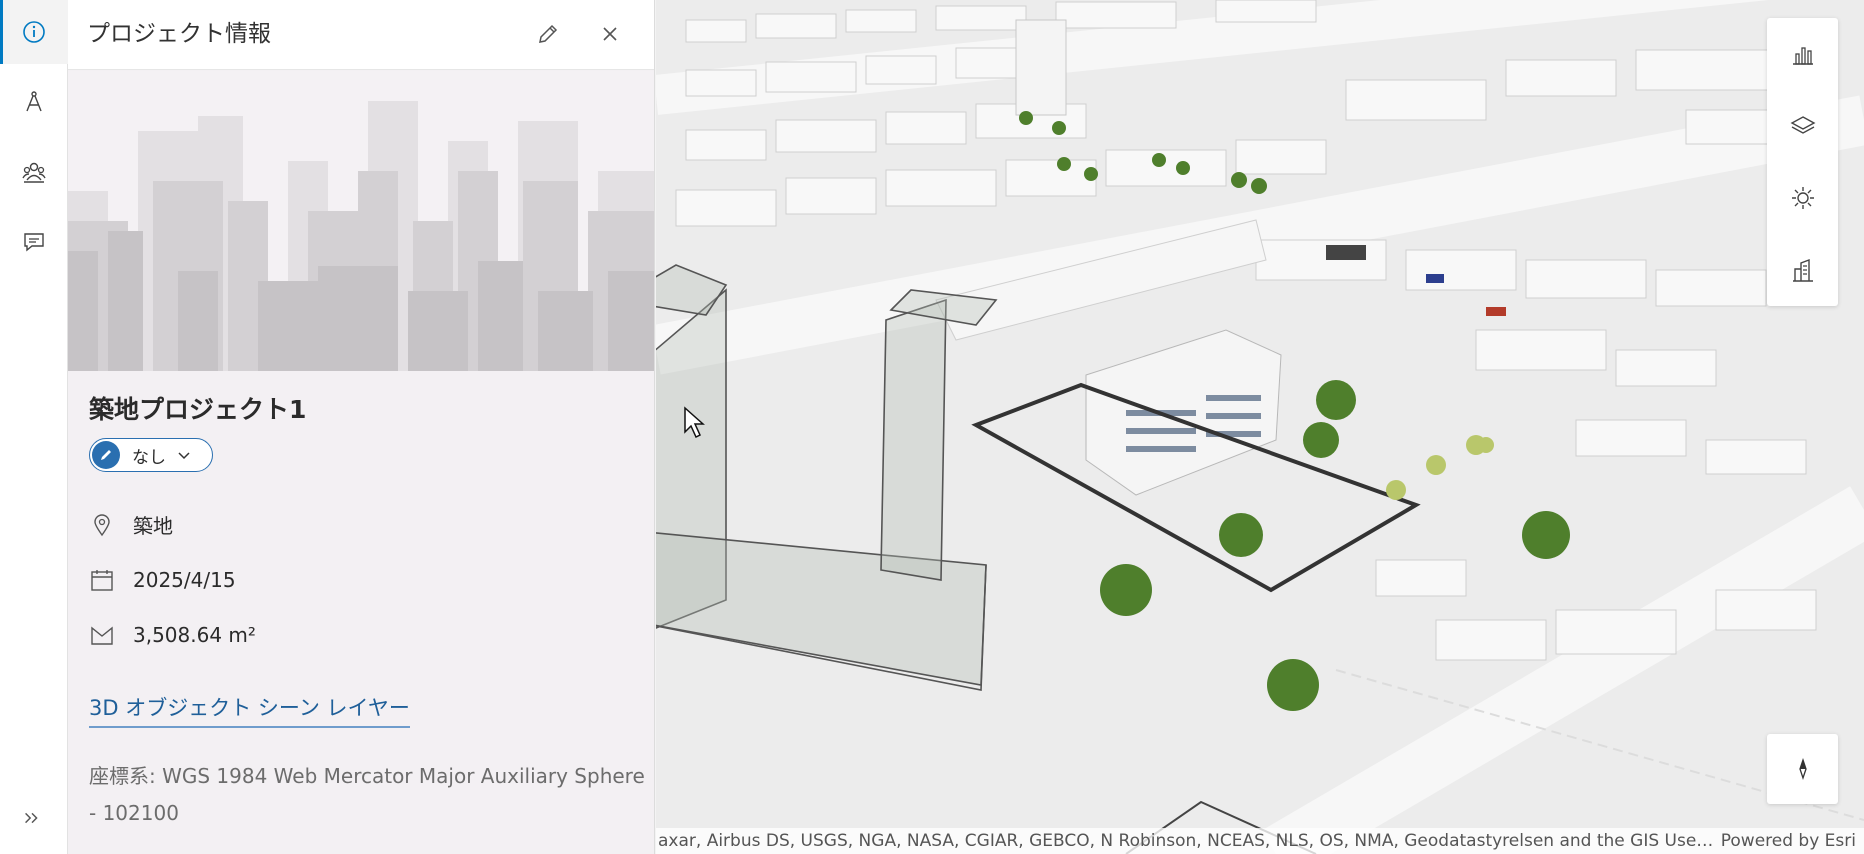 The image size is (1864, 854). I want to click on layers-icon, so click(1802, 125).